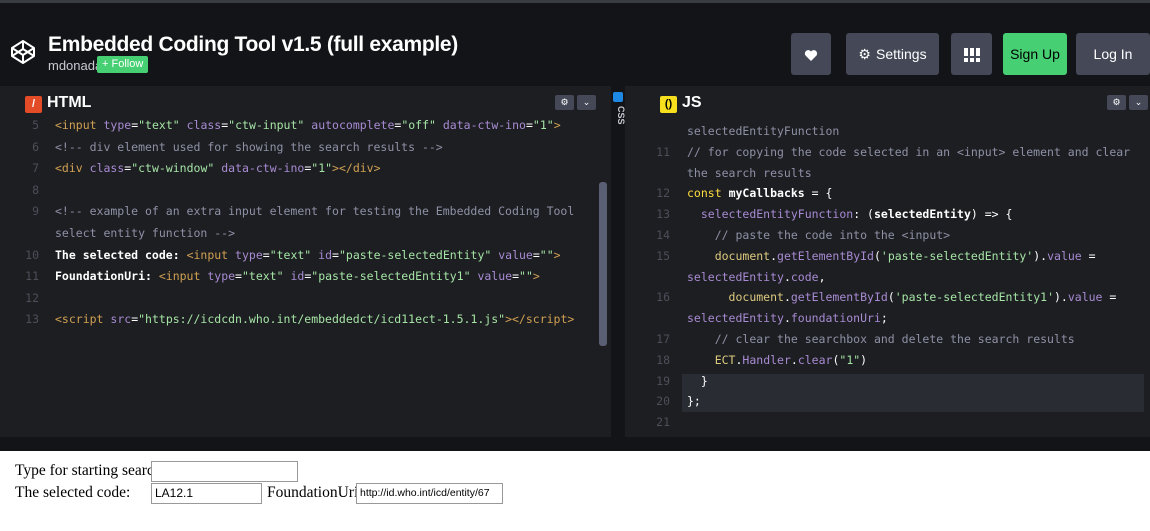 The image size is (1150, 531). What do you see at coordinates (123, 64) in the screenshot?
I see `follow-button: + Follow` at bounding box center [123, 64].